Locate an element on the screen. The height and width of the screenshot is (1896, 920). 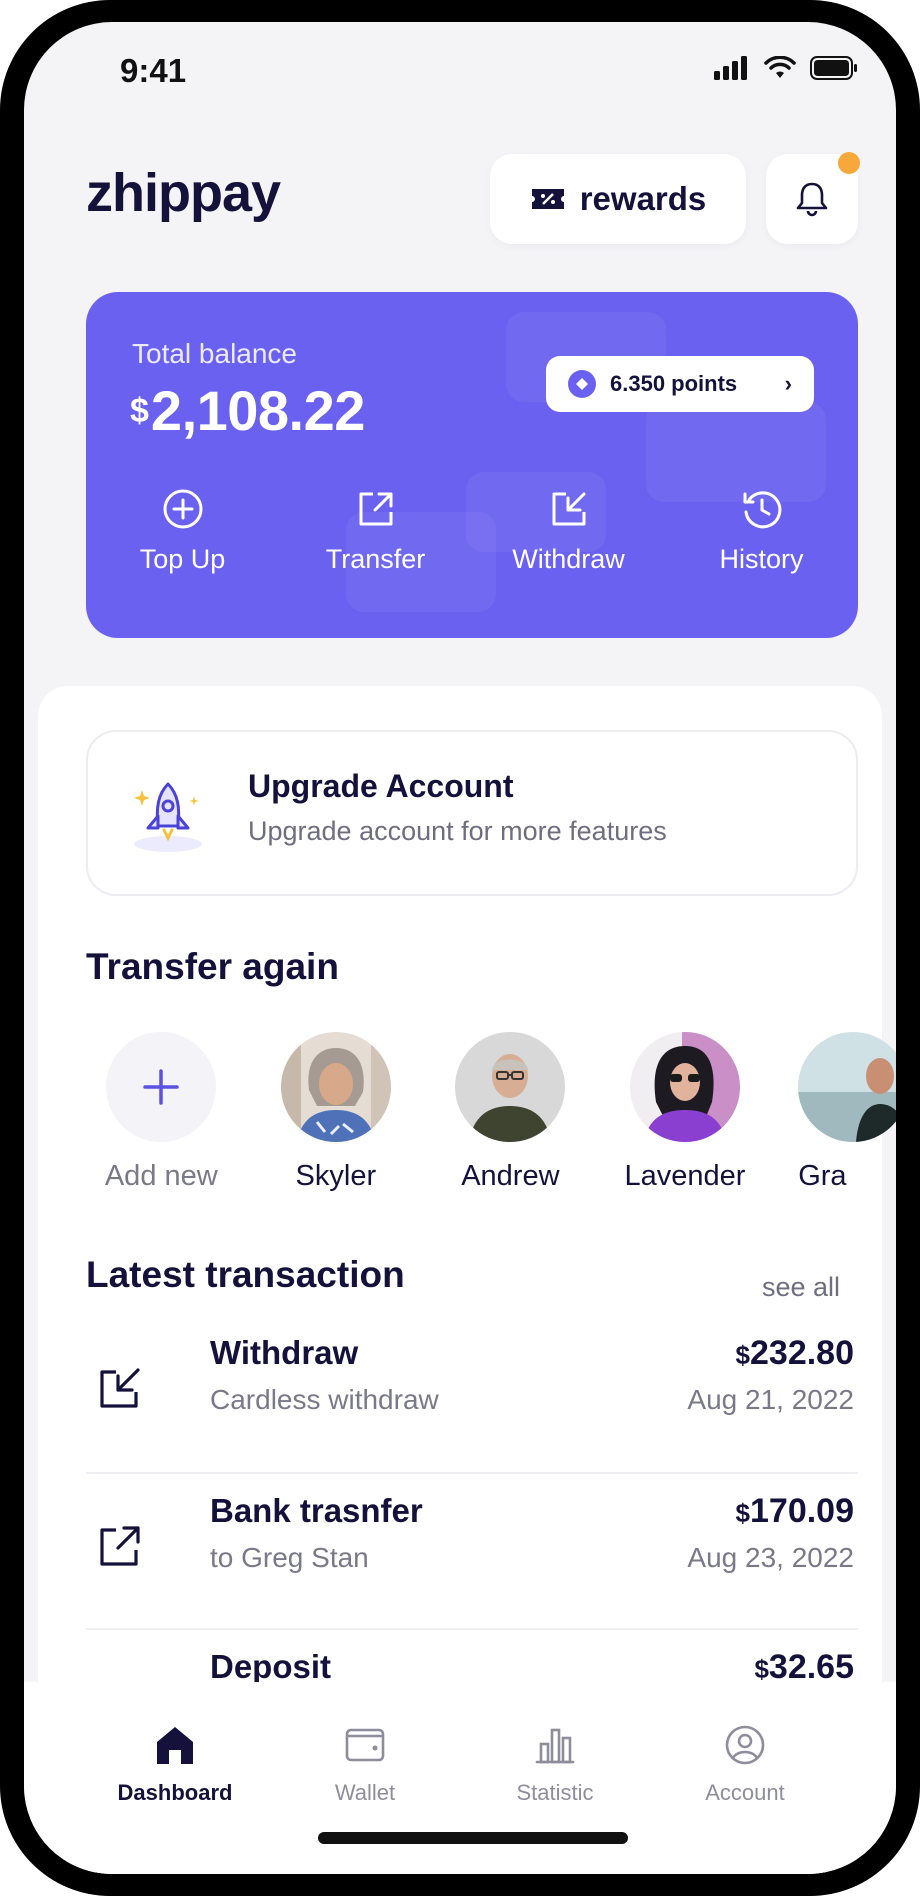
latest-transaction-title: Latest transaction is located at coordinates (245, 1274).